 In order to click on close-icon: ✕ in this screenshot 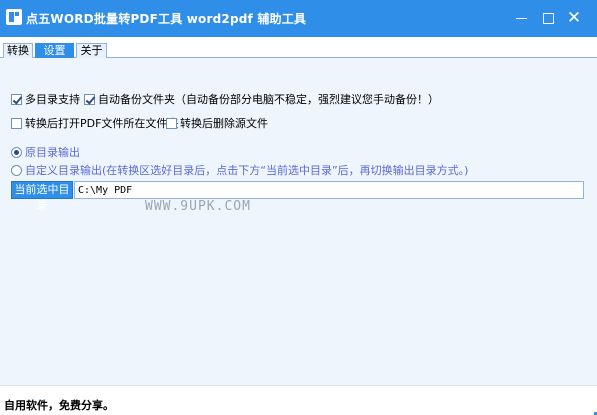, I will do `click(574, 18)`.